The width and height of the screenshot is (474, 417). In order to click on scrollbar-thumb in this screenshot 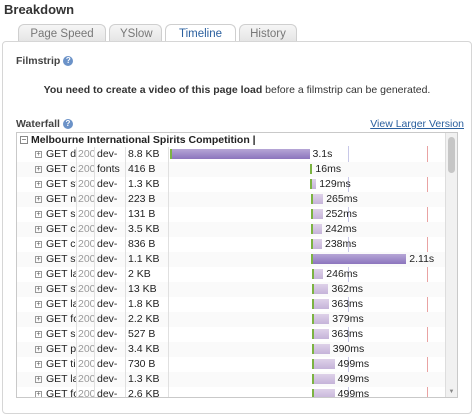, I will do `click(451, 155)`.